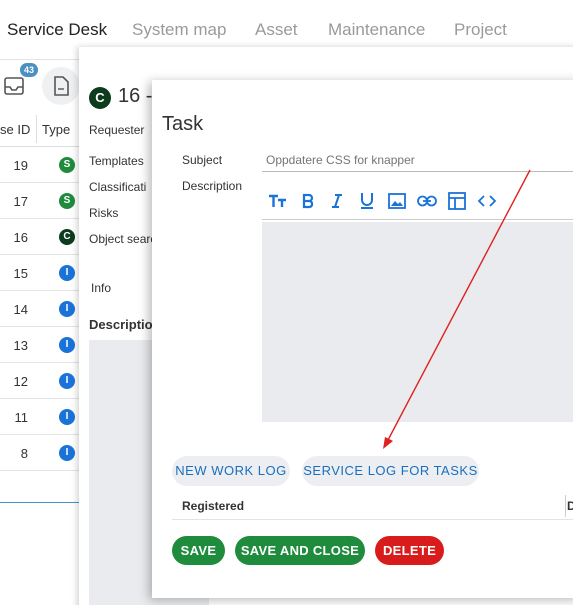 This screenshot has width=573, height=605. Describe the element at coordinates (179, 30) in the screenshot. I see `nav-system-map: System map` at that location.